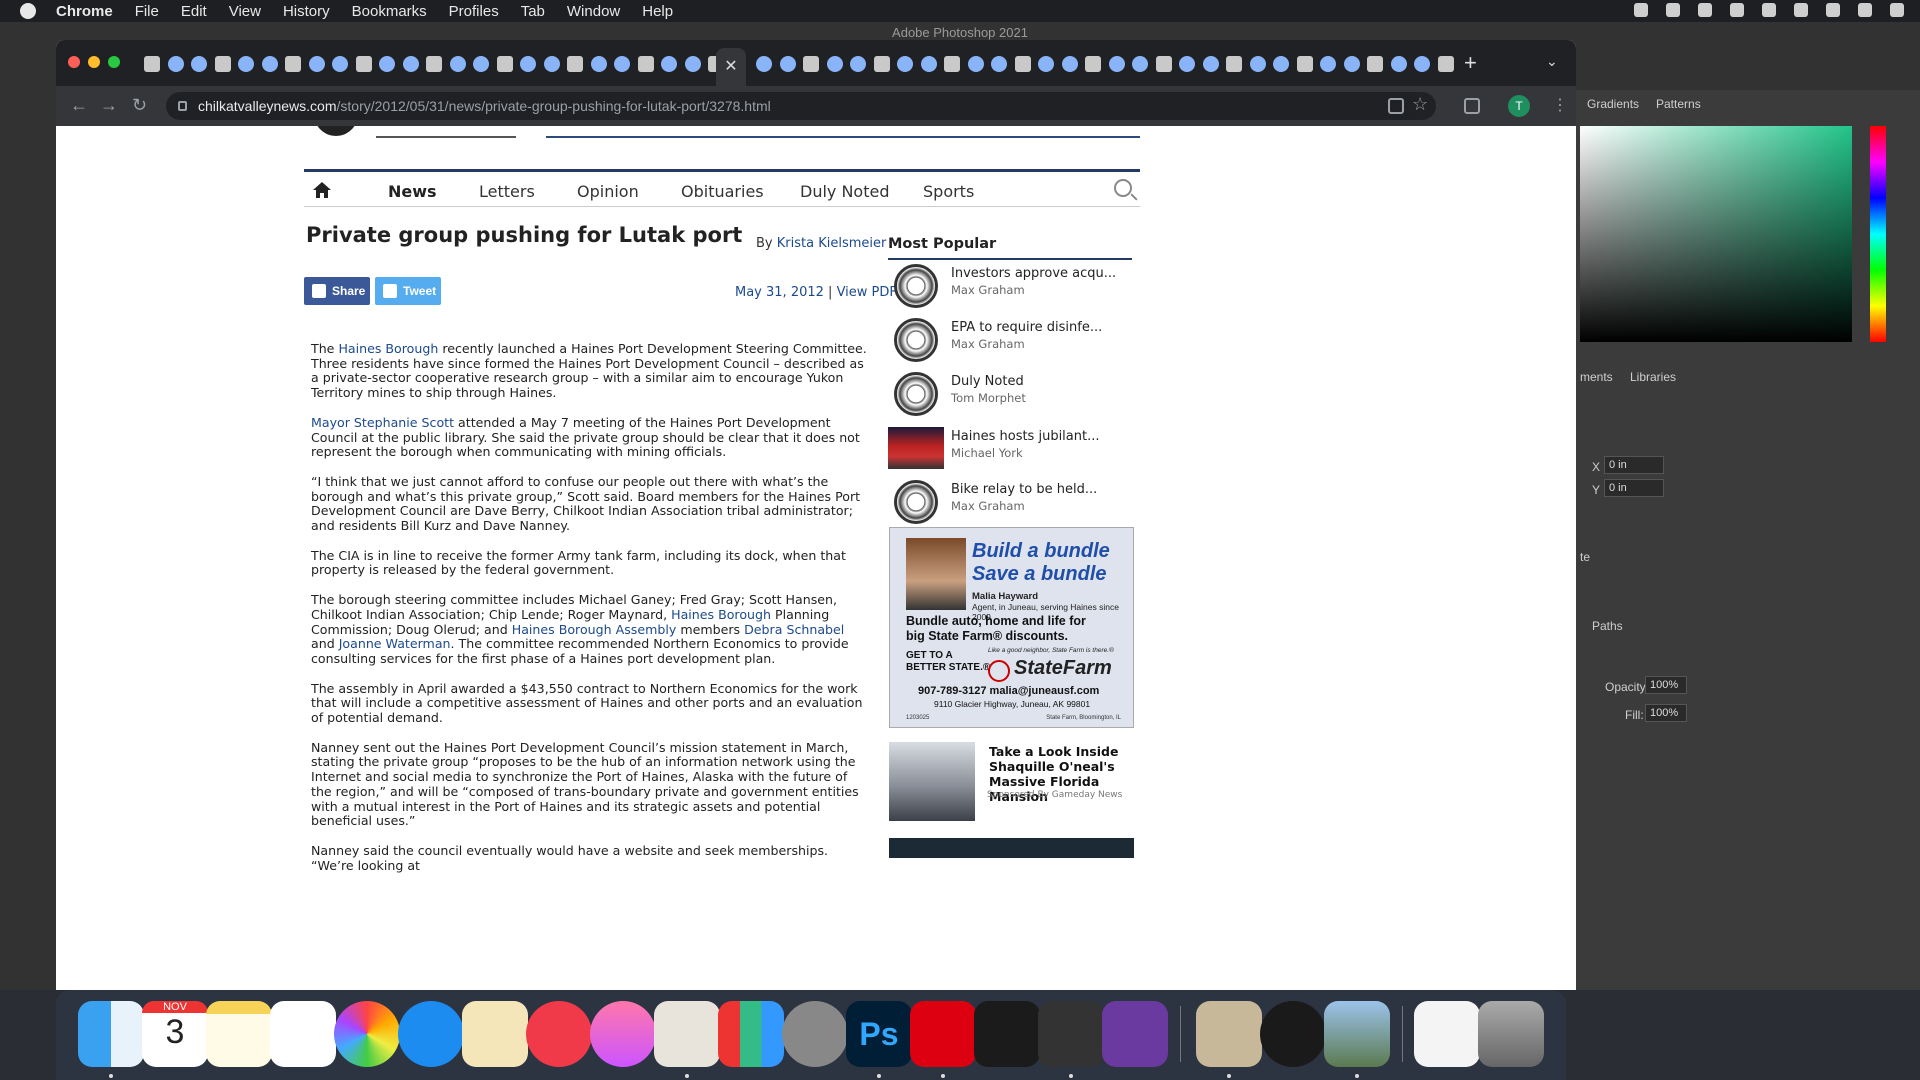  Describe the element at coordinates (1716, 234) in the screenshot. I see `ps-color-field` at that location.